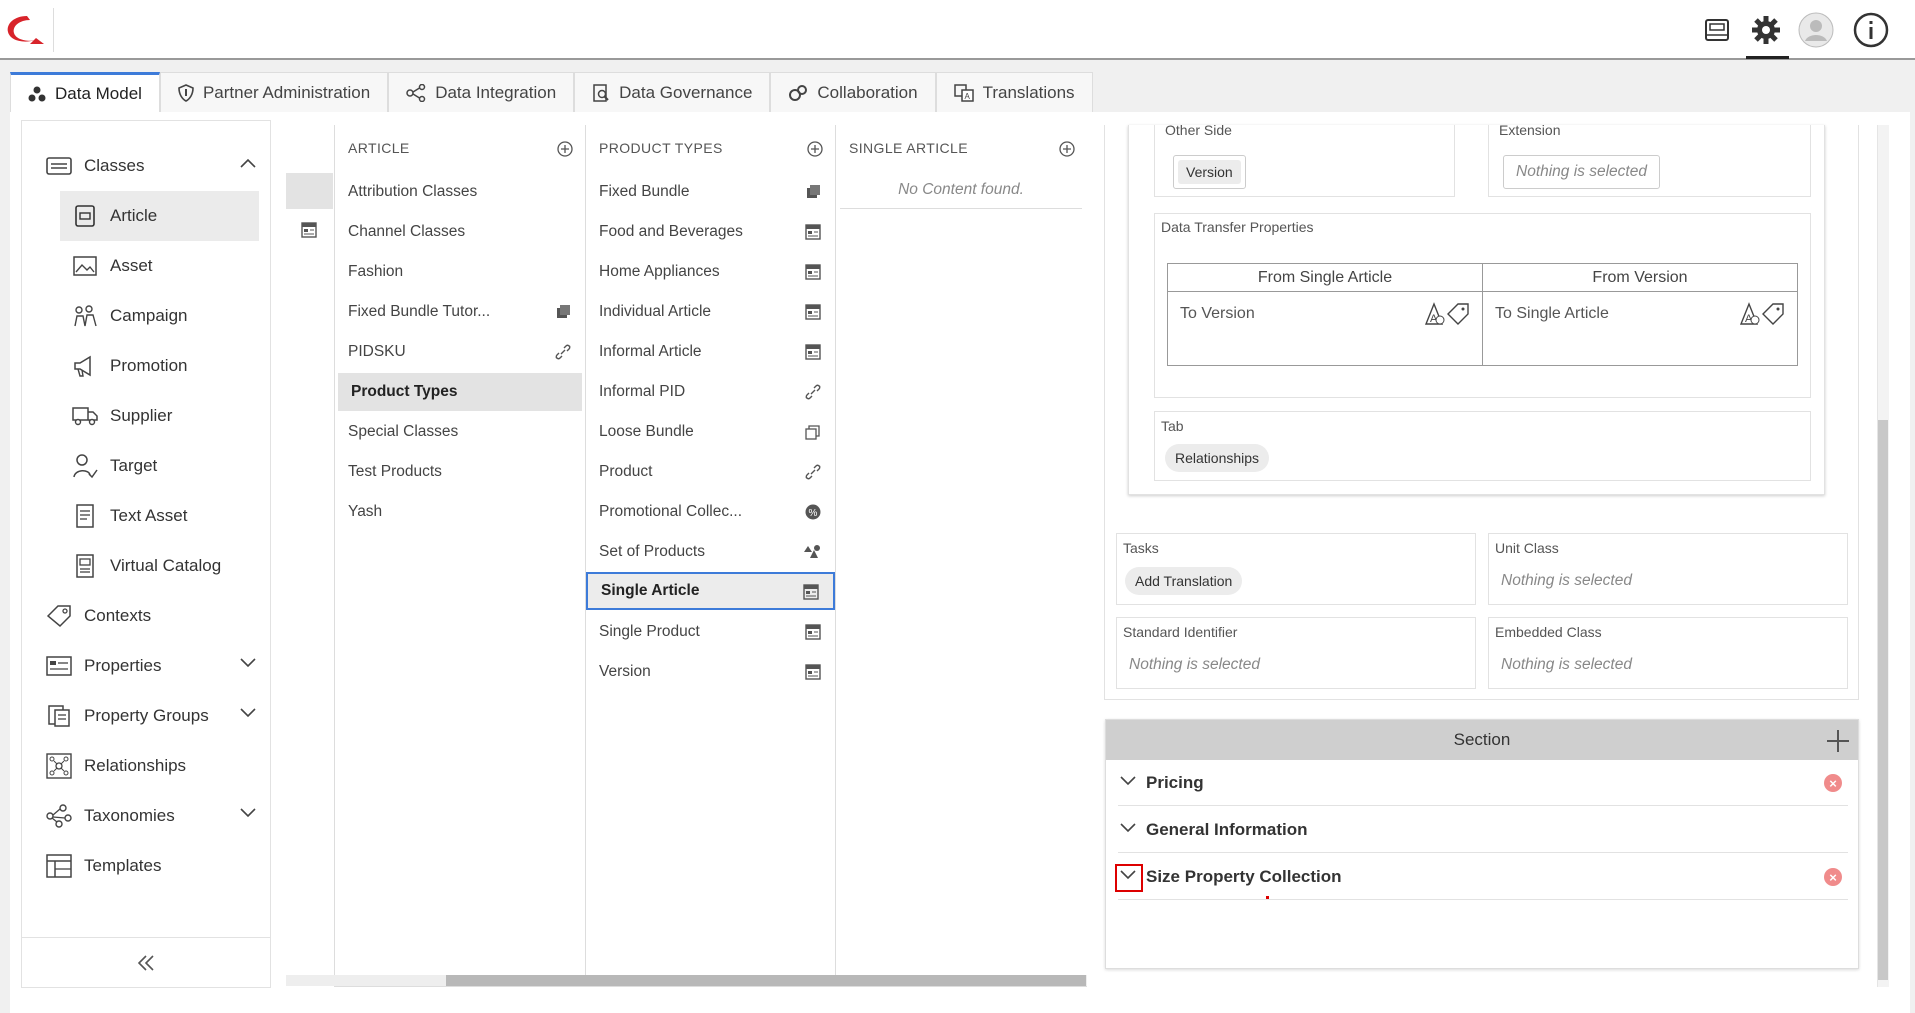 The height and width of the screenshot is (1013, 1915). Describe the element at coordinates (460, 232) in the screenshot. I see `list-item: Channel Classes` at that location.